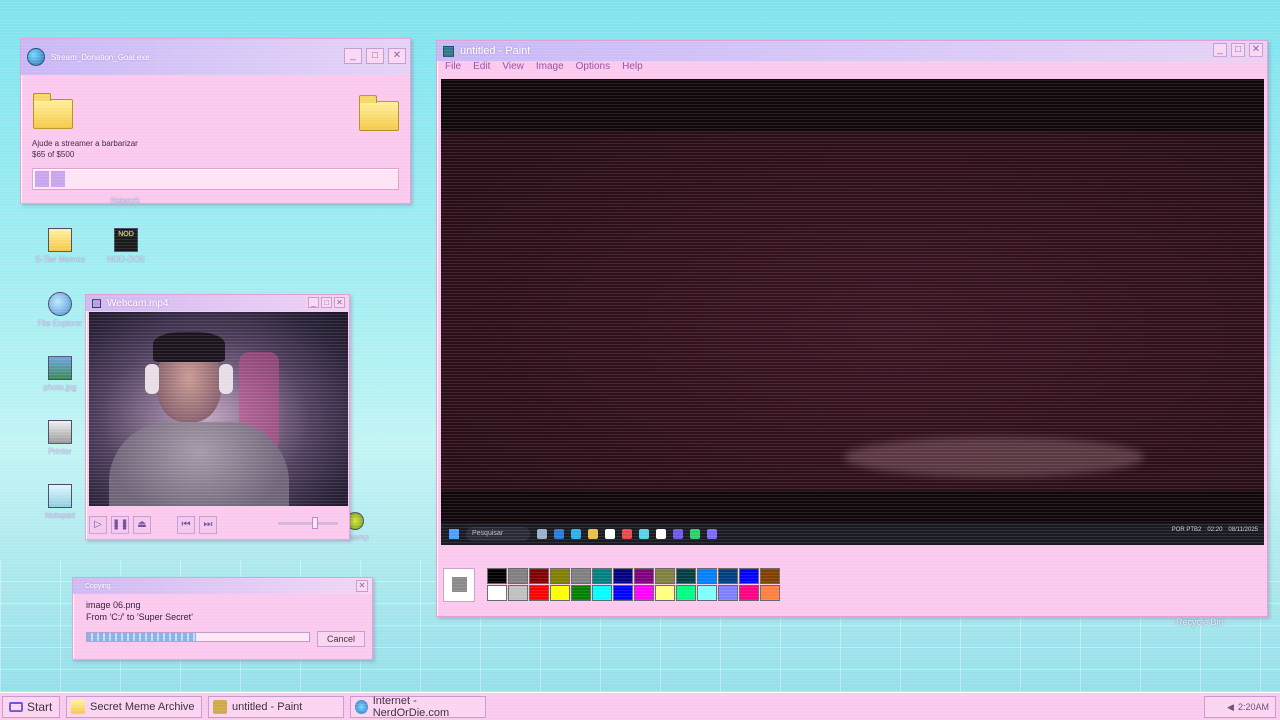 Image resolution: width=1280 pixels, height=720 pixels. What do you see at coordinates (16, 706) in the screenshot?
I see `start-logo-icon` at bounding box center [16, 706].